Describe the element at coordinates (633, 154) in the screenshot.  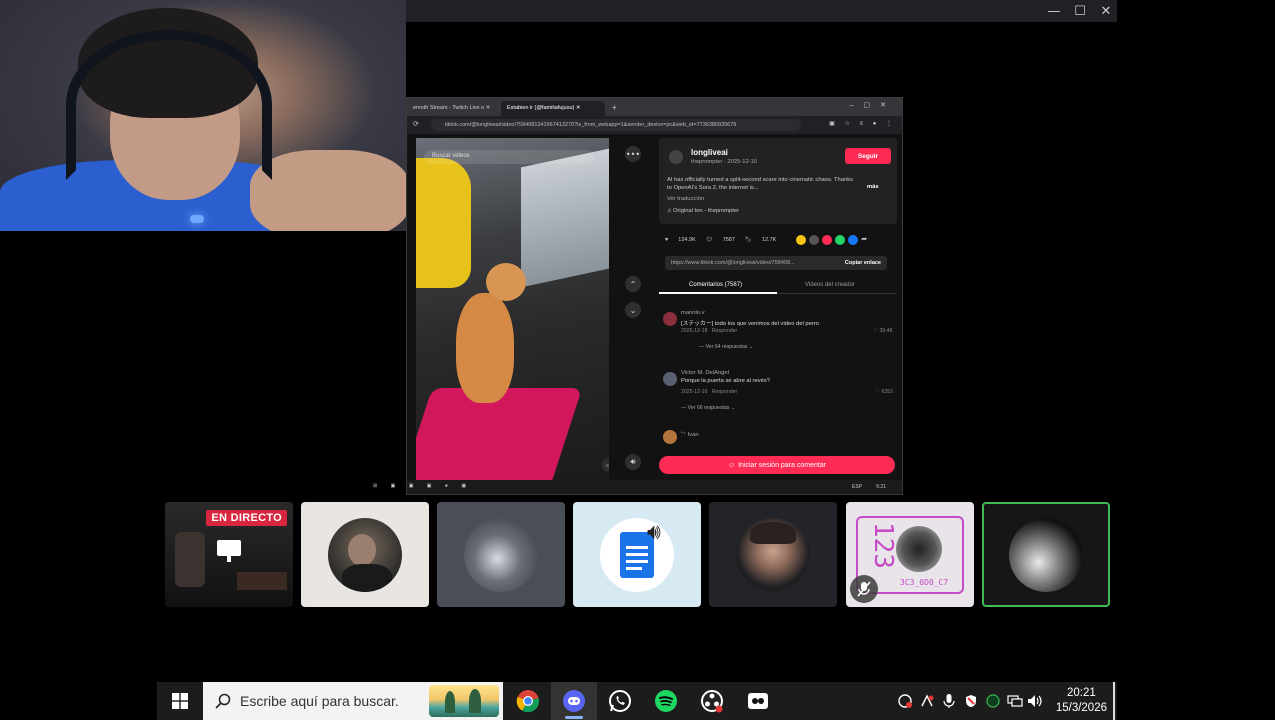
I see `more-options-icon: •••` at that location.